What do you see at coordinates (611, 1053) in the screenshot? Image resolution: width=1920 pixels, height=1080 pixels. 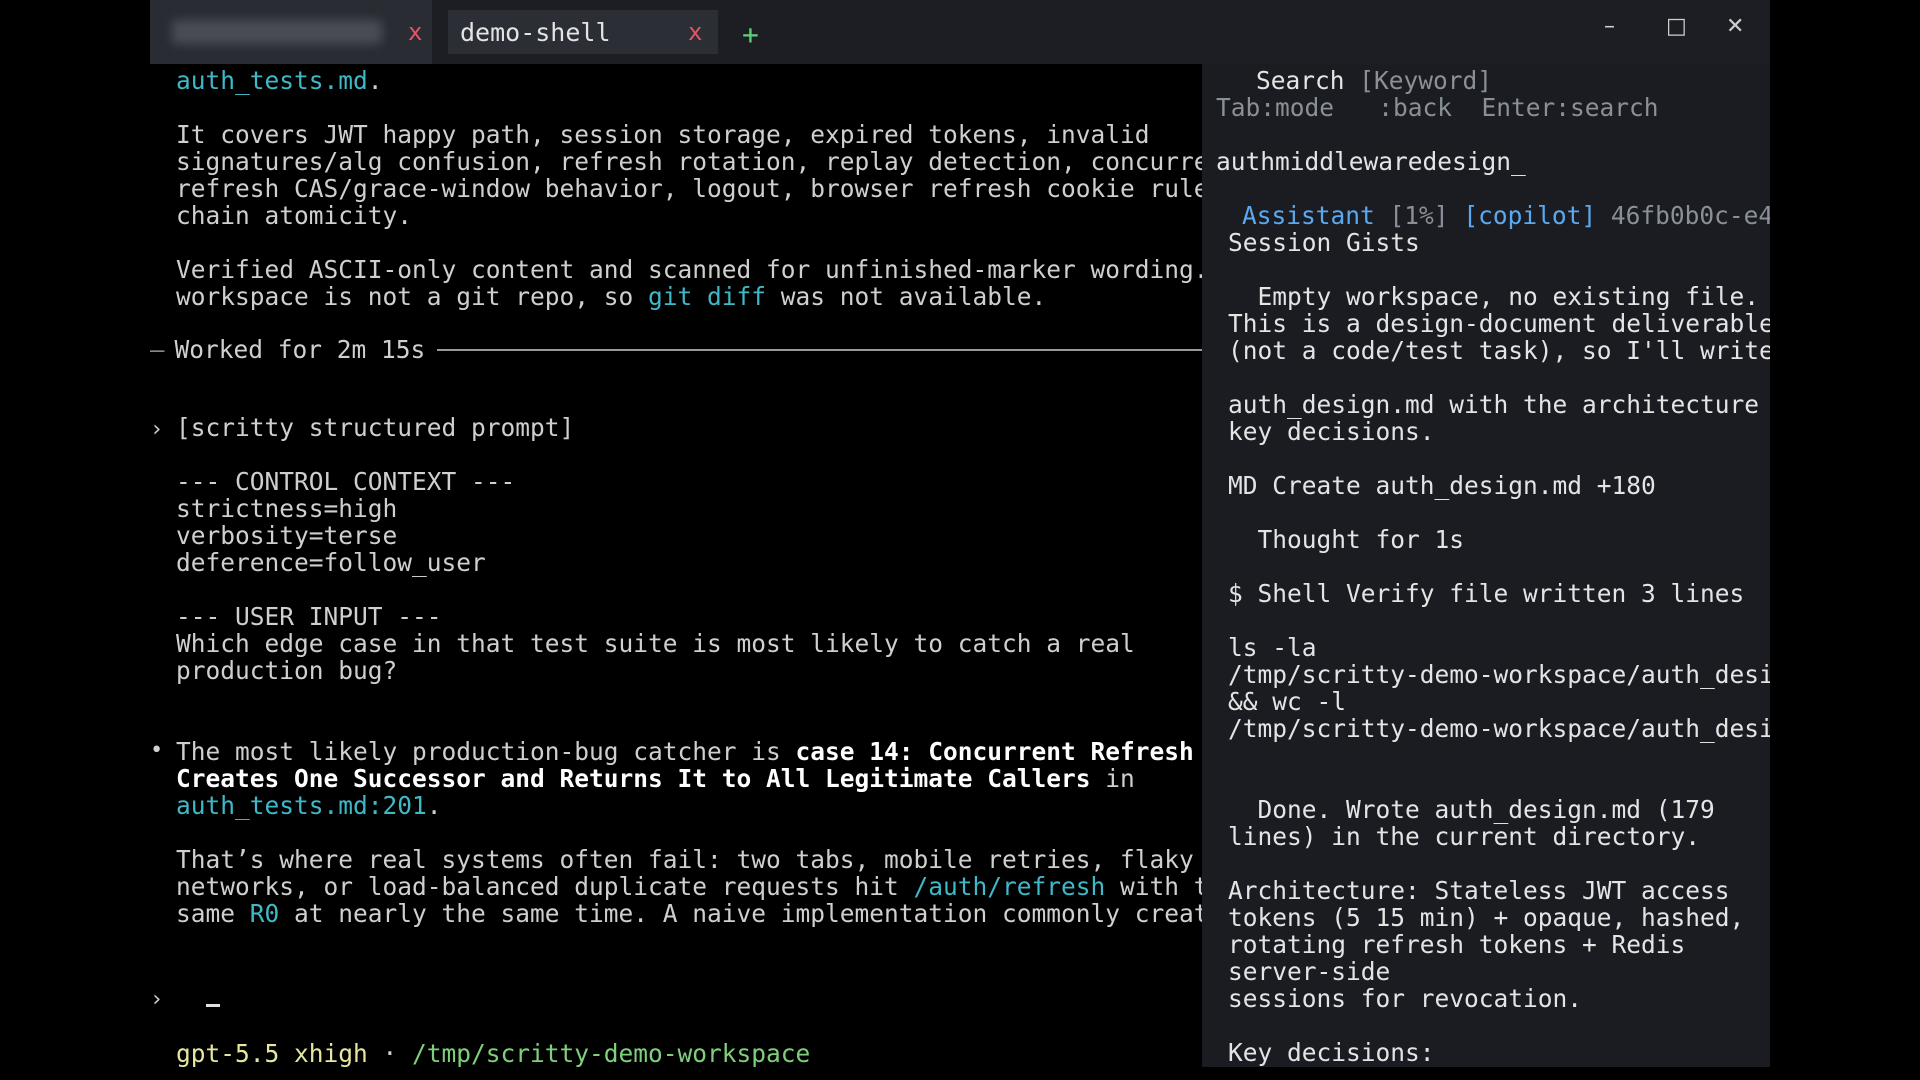 I see `workspace-path: /tmp/scritty-demo-workspace` at bounding box center [611, 1053].